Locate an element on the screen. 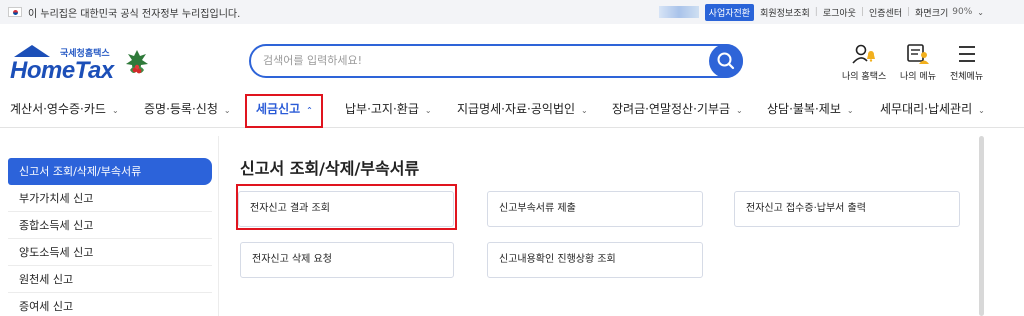 The image size is (1024, 316). search-input is located at coordinates (478, 60).